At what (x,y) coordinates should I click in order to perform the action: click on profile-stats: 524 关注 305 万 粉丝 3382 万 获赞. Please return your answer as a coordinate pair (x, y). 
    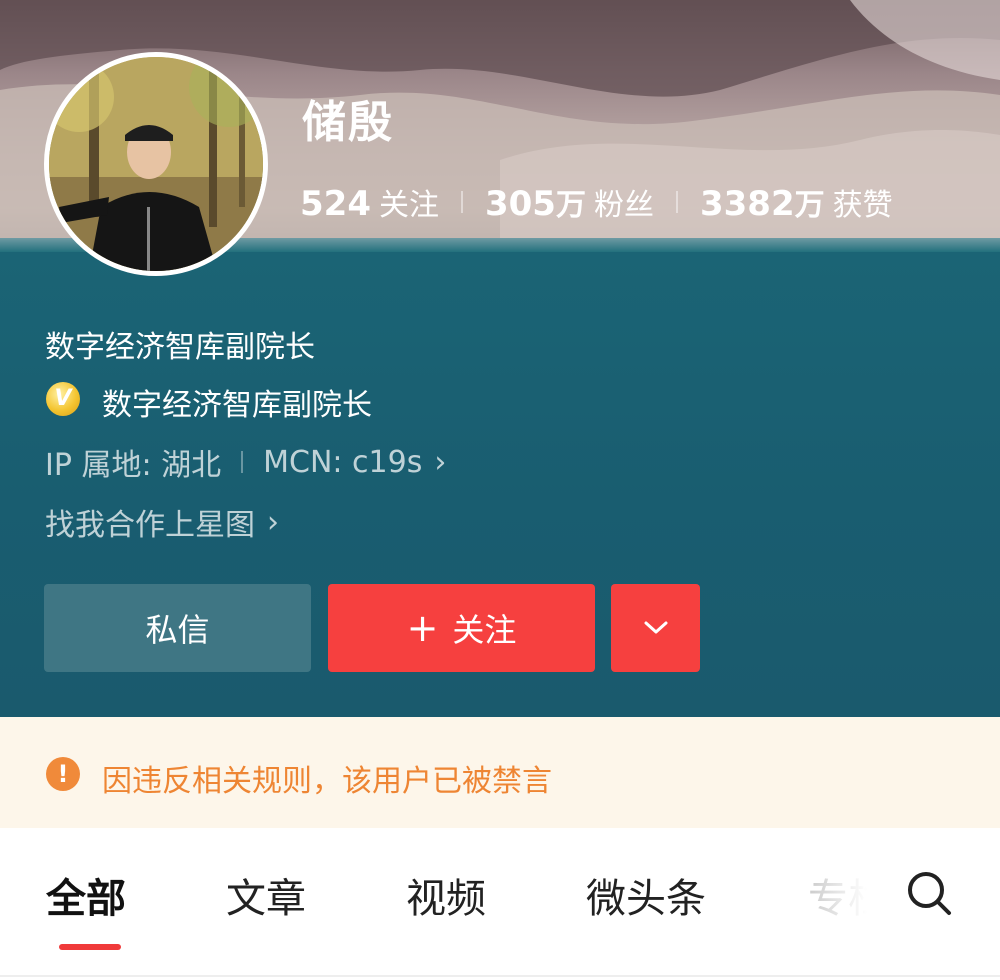
    Looking at the image, I should click on (596, 202).